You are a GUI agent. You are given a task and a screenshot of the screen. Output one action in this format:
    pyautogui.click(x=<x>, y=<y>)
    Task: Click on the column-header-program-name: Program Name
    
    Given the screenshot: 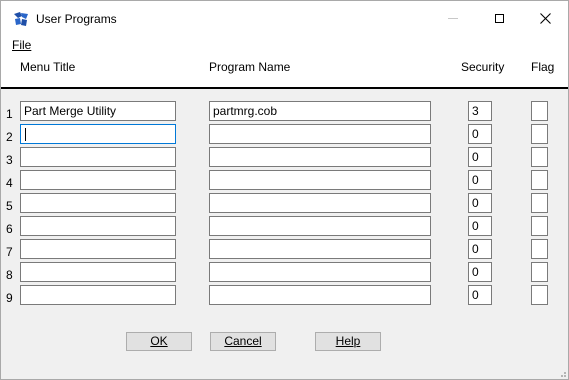 What is the action you would take?
    pyautogui.click(x=250, y=67)
    